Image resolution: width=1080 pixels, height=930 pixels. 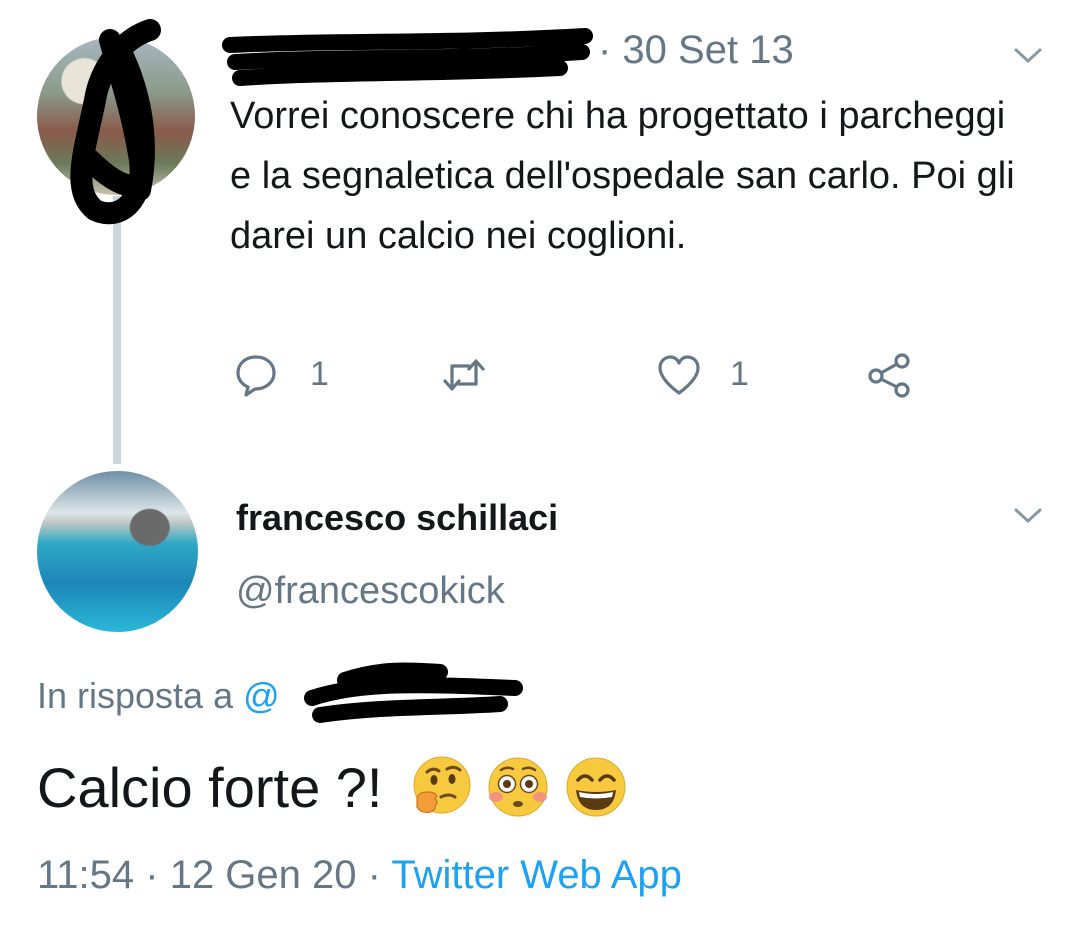 What do you see at coordinates (397, 518) in the screenshot?
I see `reply-author-name: francesco schillaci` at bounding box center [397, 518].